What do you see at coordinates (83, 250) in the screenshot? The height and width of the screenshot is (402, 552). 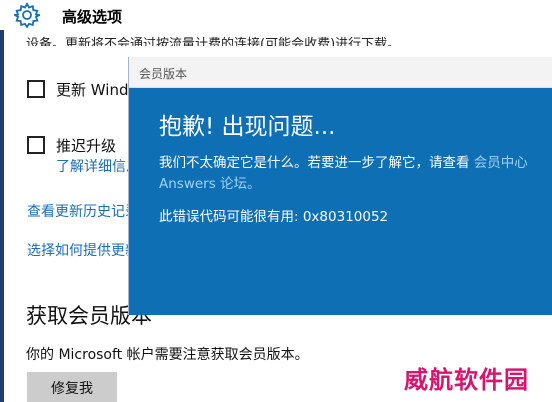 I see `choose-delivery-link: 选择如何提供更新` at bounding box center [83, 250].